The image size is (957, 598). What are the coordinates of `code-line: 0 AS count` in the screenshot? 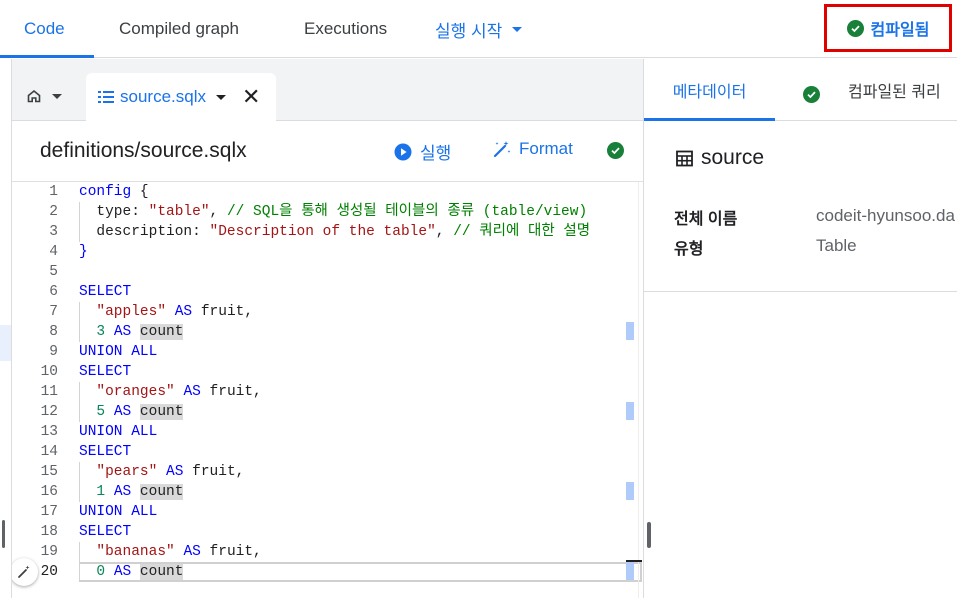 It's located at (140, 572).